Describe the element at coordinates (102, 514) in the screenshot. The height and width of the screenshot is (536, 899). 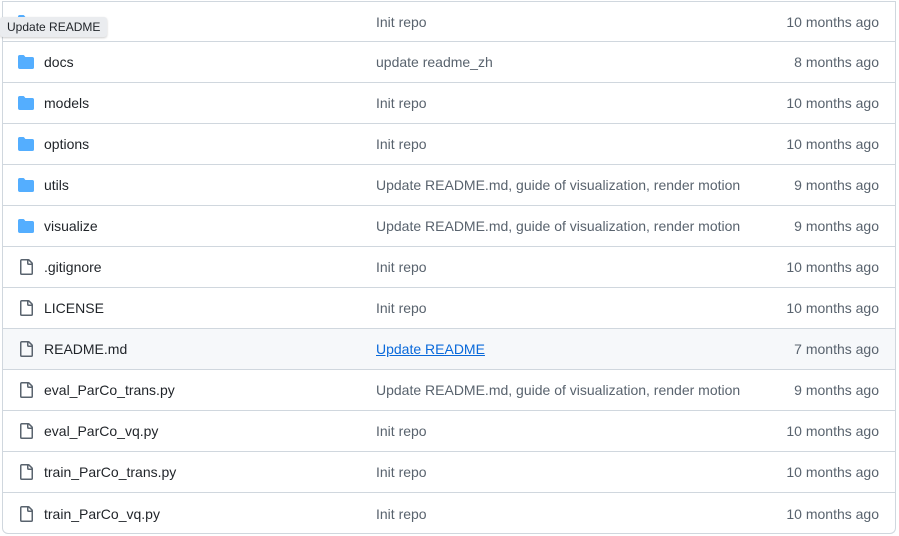
I see `file-link: train_ParCo_vq.py` at that location.